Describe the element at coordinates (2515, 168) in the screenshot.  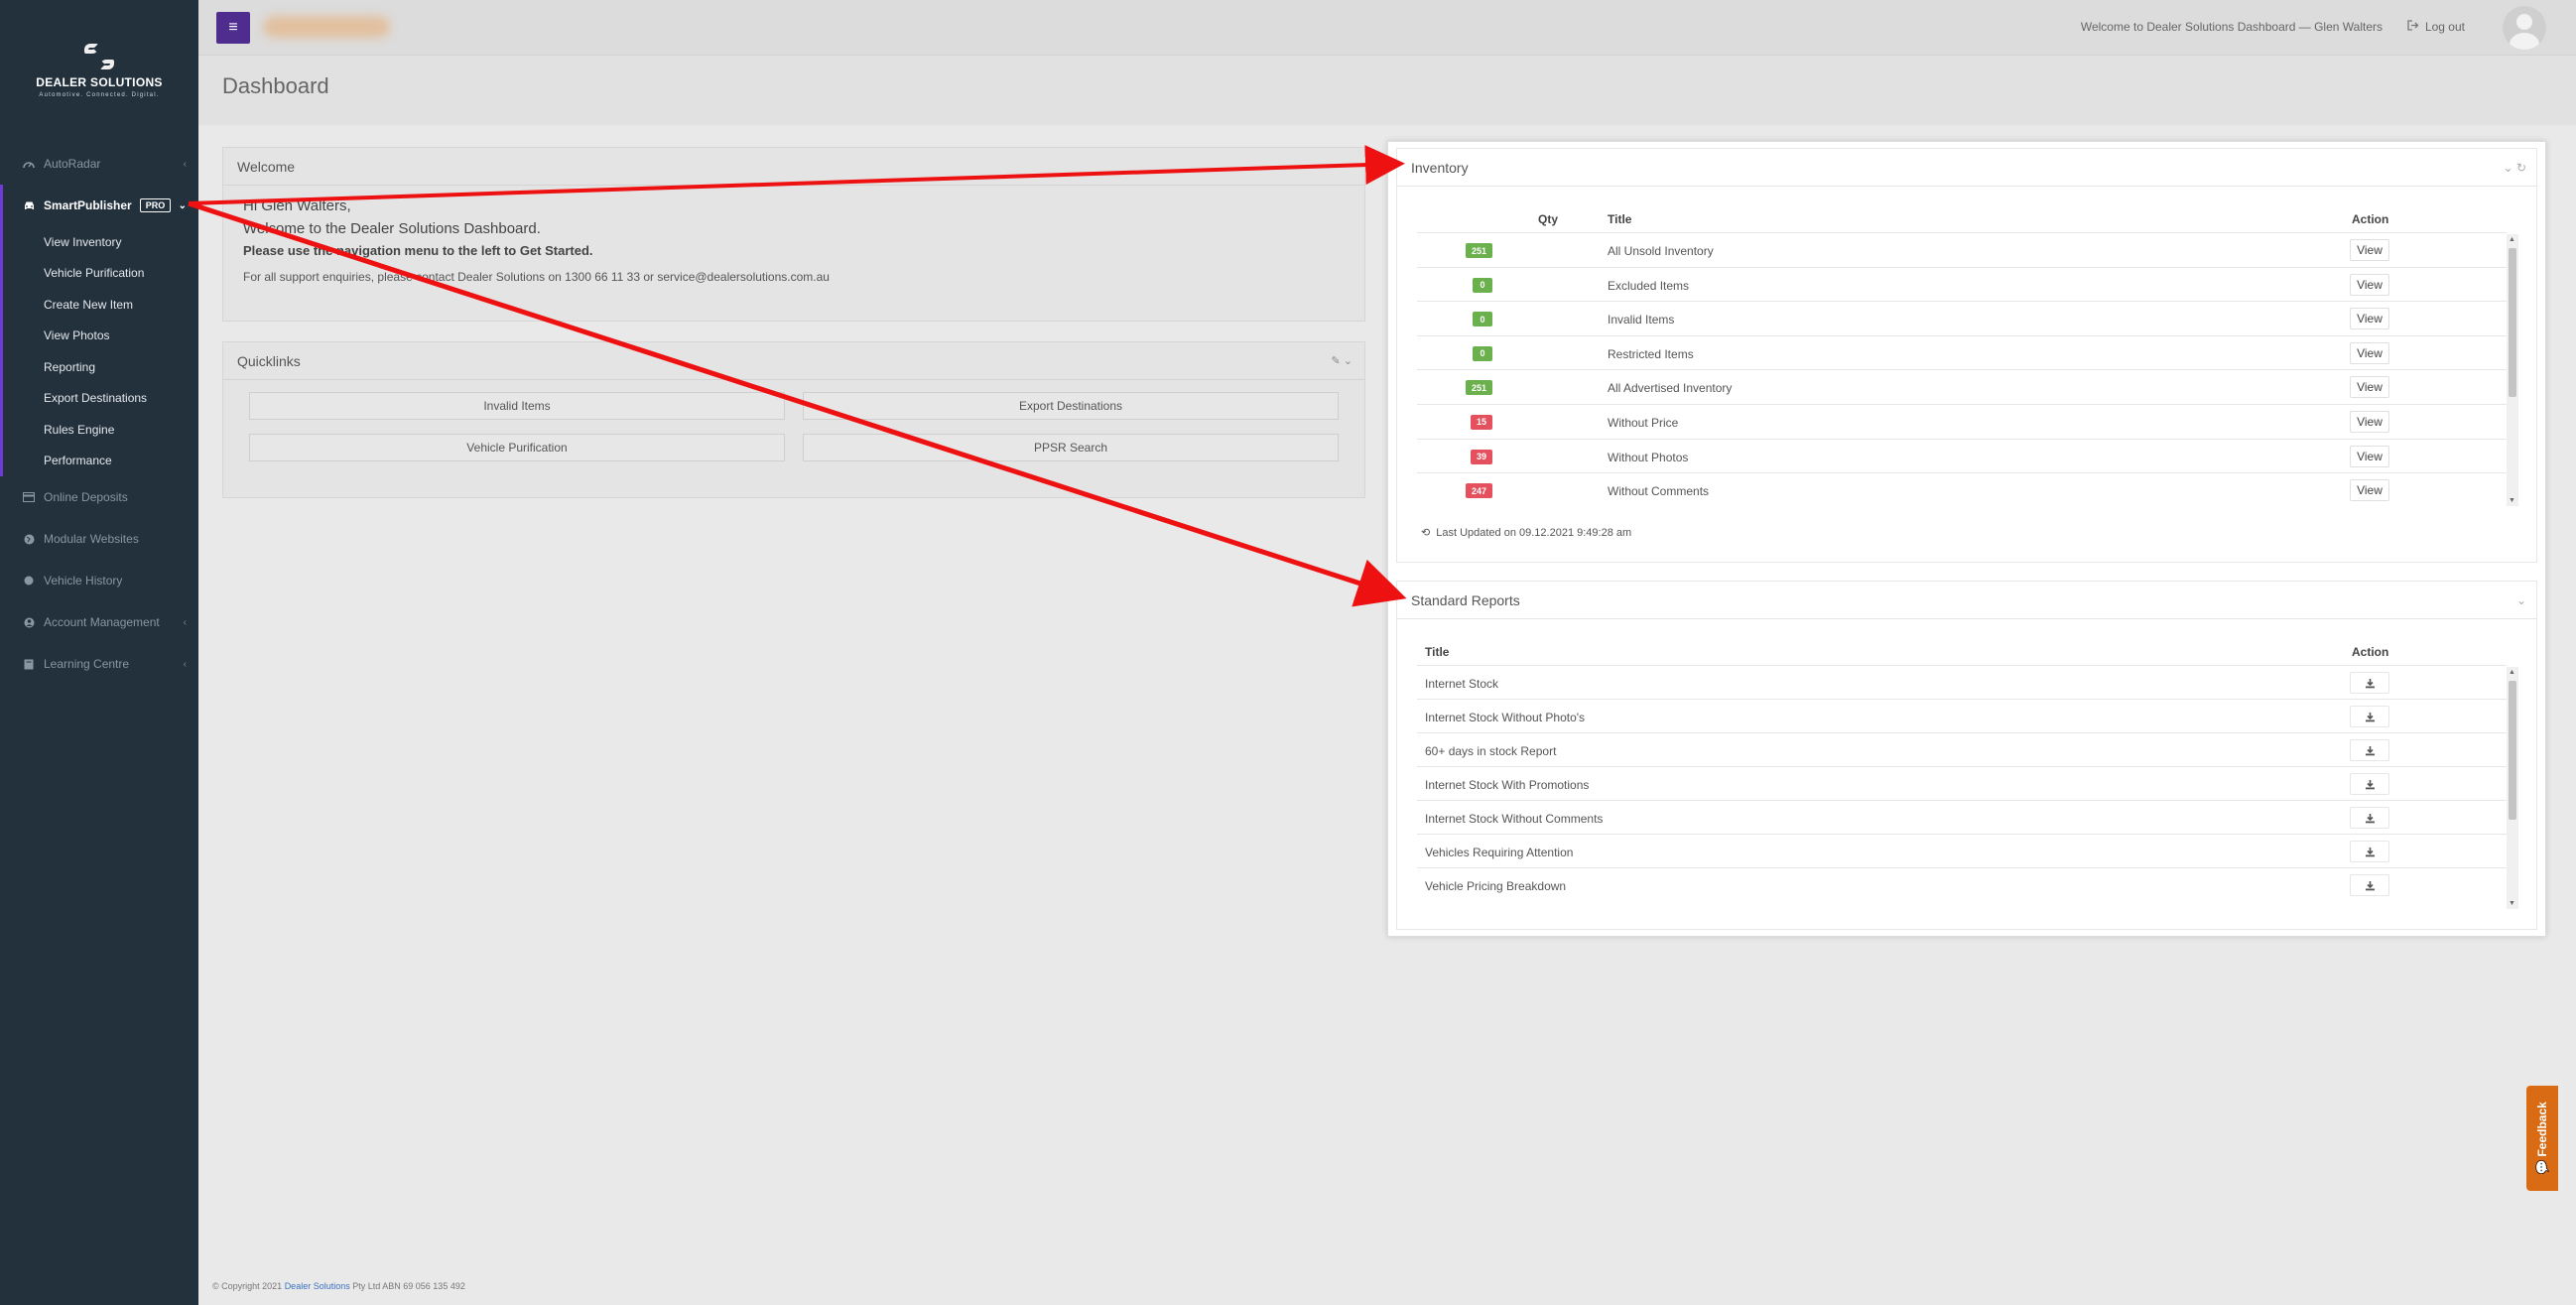
I see `panel-tools: ⌄ ↻` at that location.